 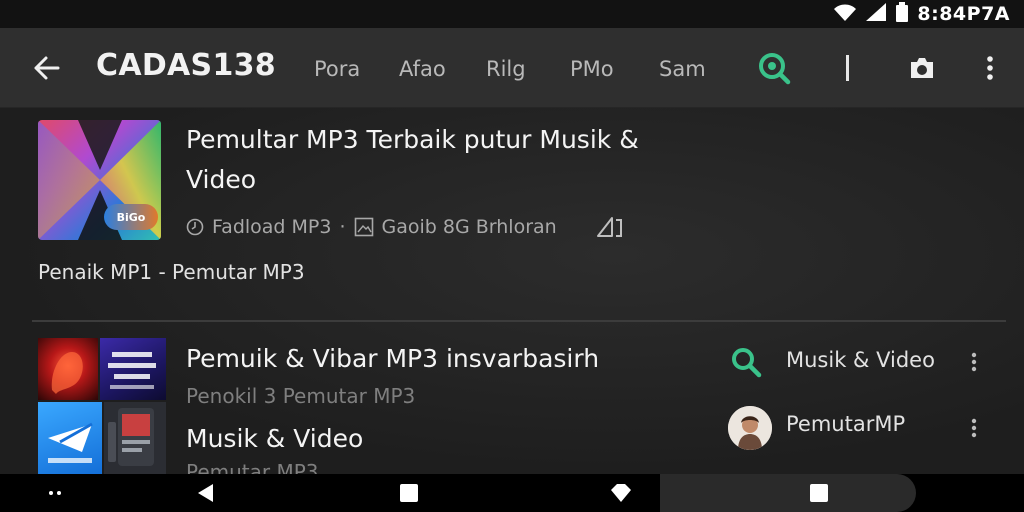 What do you see at coordinates (392, 358) in the screenshot?
I see `item-title: Pemuik & Vibar MP3 insvarbasirh` at bounding box center [392, 358].